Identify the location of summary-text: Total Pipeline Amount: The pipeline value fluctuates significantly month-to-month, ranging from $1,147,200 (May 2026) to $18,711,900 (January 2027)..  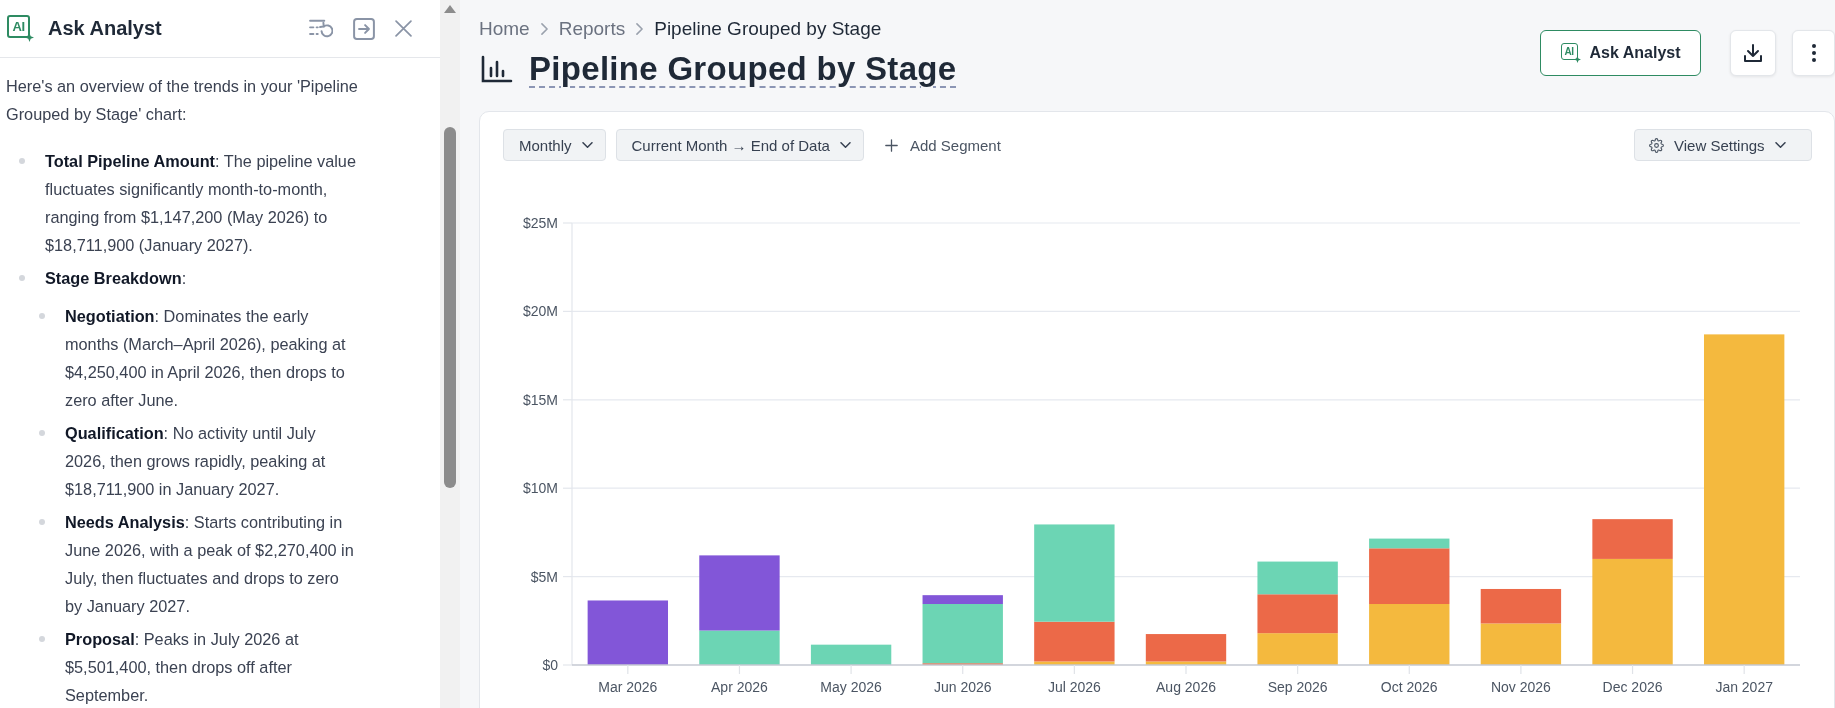
(201, 203).